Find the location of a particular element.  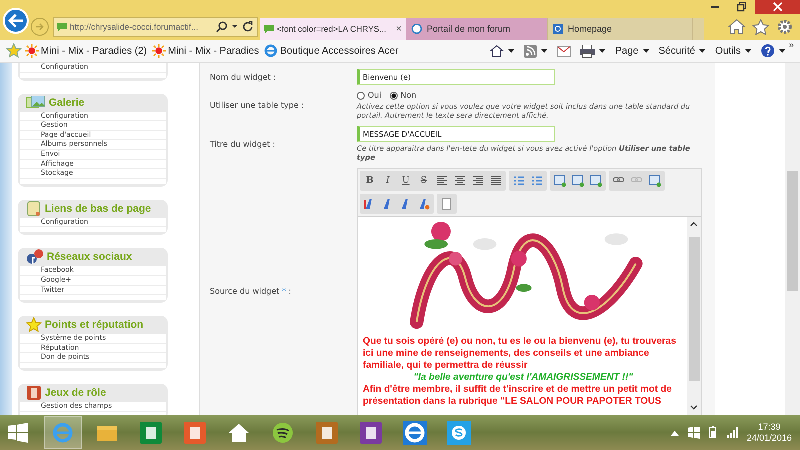

time-text: 17:39 is located at coordinates (769, 427).